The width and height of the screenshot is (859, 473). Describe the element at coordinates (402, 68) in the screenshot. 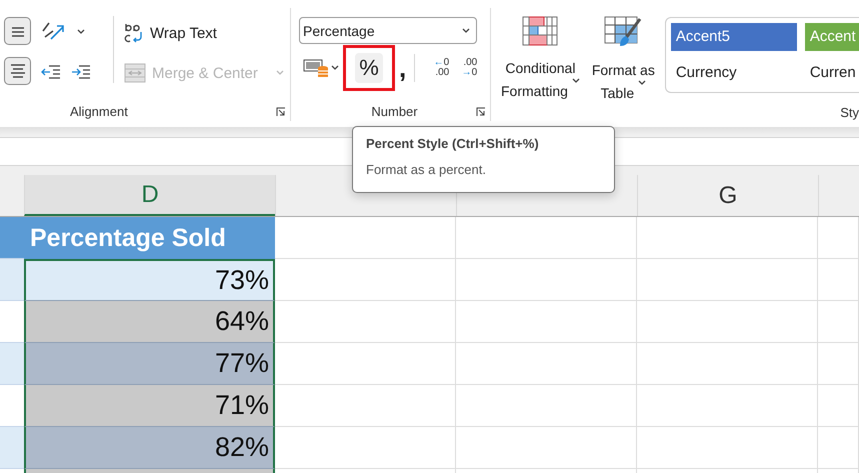

I see `comma-style-button: ,` at that location.